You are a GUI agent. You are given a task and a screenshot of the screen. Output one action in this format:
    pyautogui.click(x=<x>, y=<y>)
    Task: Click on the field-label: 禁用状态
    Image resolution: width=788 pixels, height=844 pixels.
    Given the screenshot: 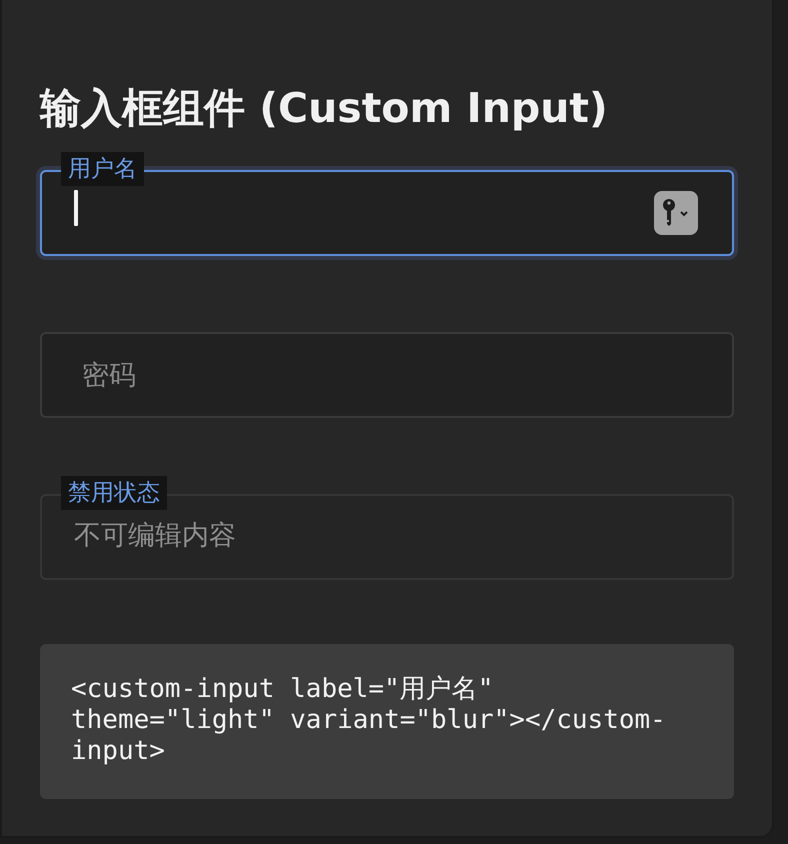 What is the action you would take?
    pyautogui.click(x=114, y=493)
    